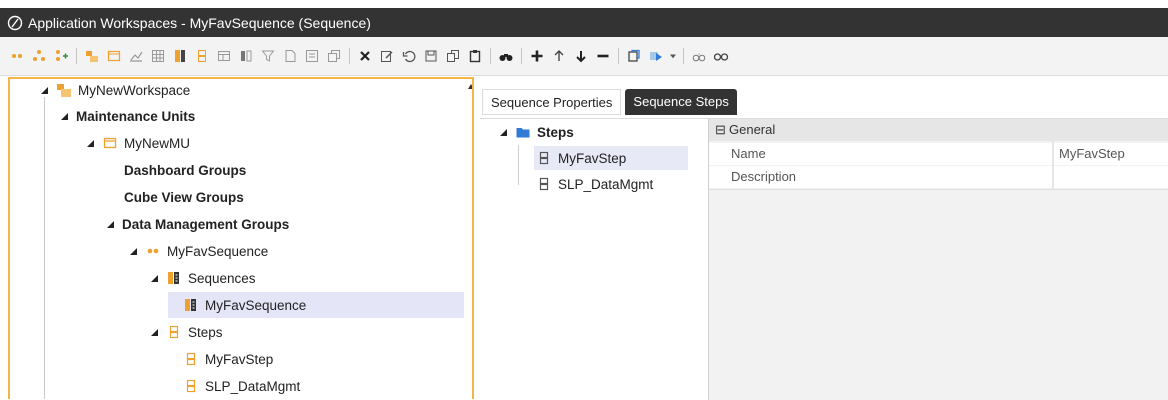 This screenshot has width=1168, height=400. Describe the element at coordinates (537, 56) in the screenshot. I see `add-icon` at that location.